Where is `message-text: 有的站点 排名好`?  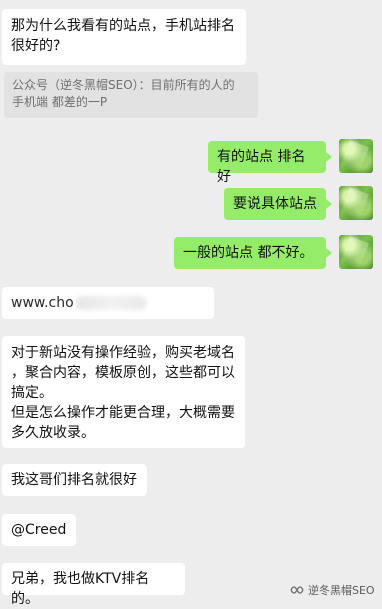
message-text: 有的站点 排名好 is located at coordinates (261, 167).